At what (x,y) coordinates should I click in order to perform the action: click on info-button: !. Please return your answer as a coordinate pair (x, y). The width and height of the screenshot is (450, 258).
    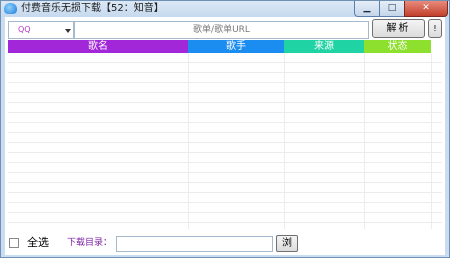
    Looking at the image, I should click on (435, 28).